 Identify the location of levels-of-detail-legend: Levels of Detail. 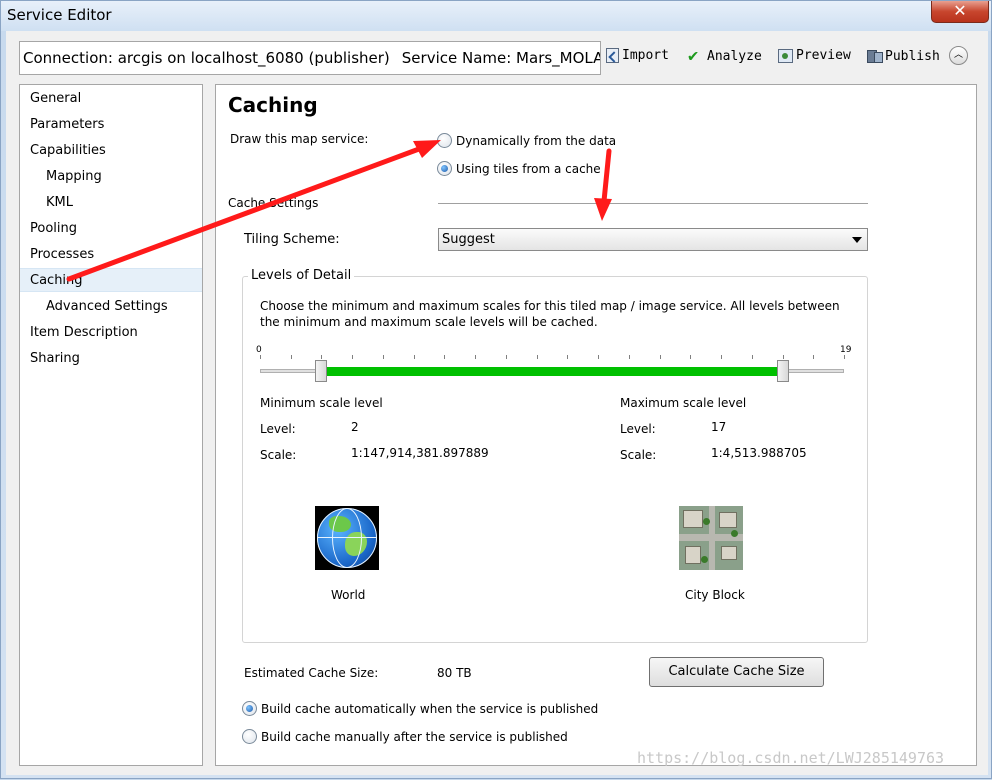
(301, 275).